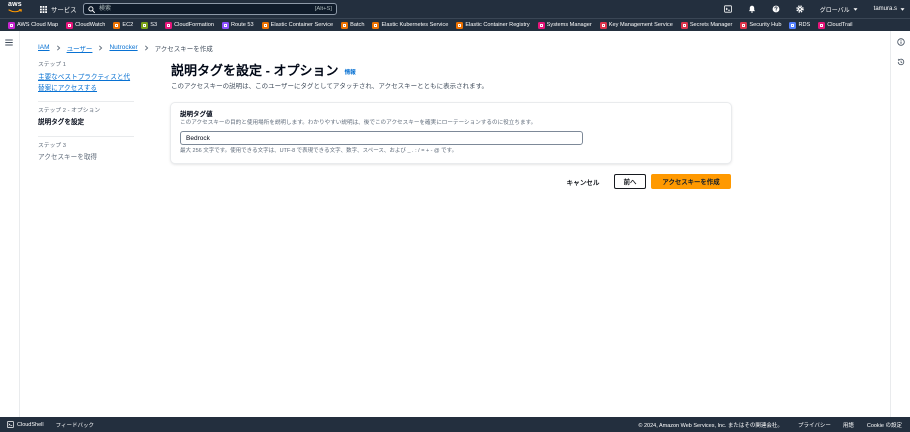 This screenshot has height=432, width=910. I want to click on open-navigation-button, so click(9, 42).